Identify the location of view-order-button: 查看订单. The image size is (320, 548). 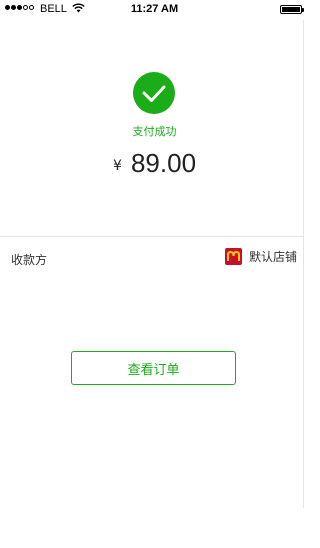
(153, 368).